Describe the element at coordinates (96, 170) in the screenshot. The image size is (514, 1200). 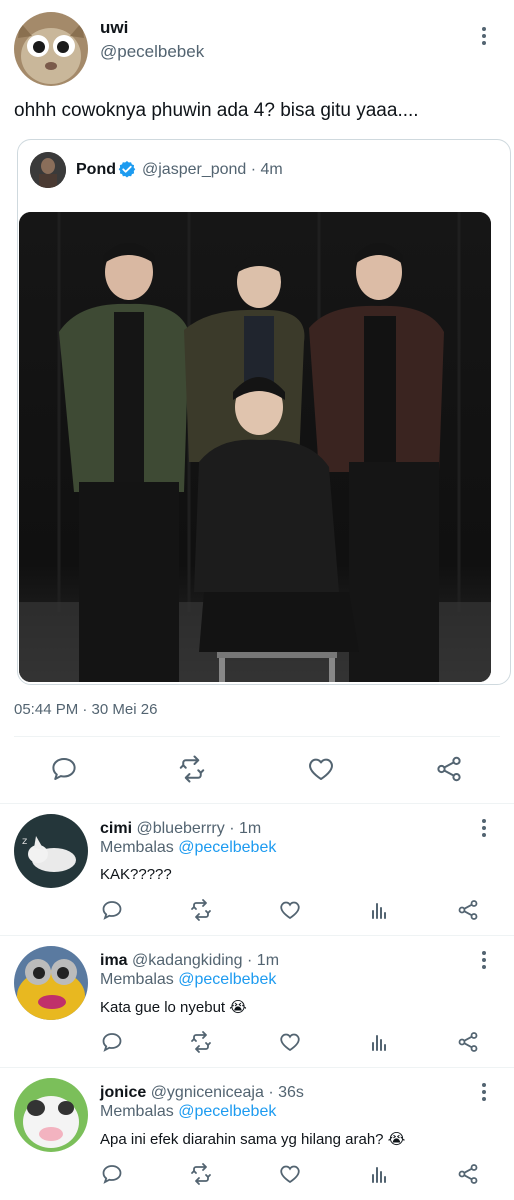
I see `quoted-author-name: Pond` at that location.